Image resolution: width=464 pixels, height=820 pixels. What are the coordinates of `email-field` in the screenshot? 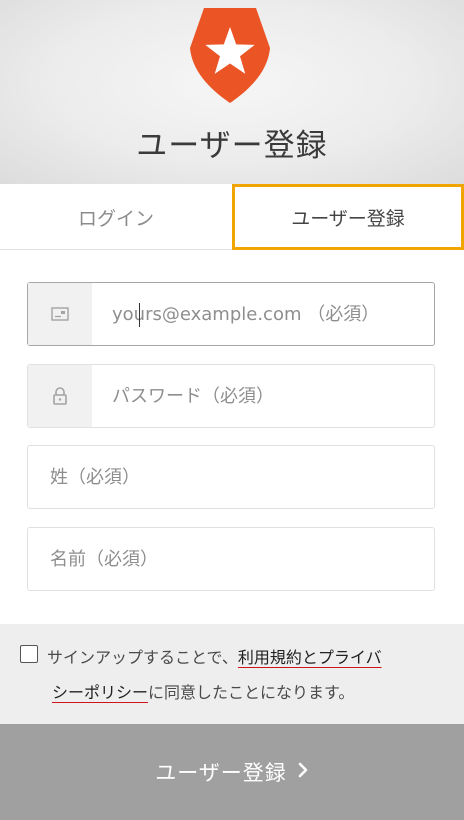 It's located at (231, 314).